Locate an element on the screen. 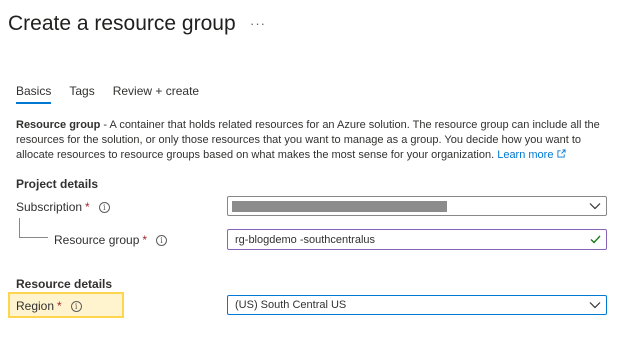 The image size is (619, 350). subscription-dropdown is located at coordinates (417, 206).